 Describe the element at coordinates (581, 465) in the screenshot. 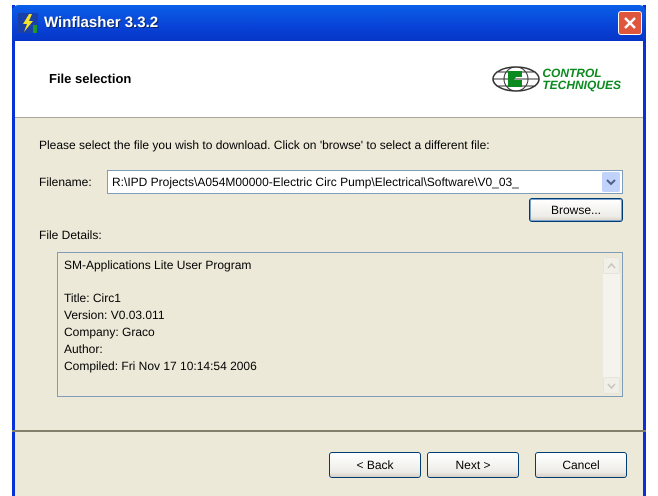

I see `cancel-button: Cancel` at that location.